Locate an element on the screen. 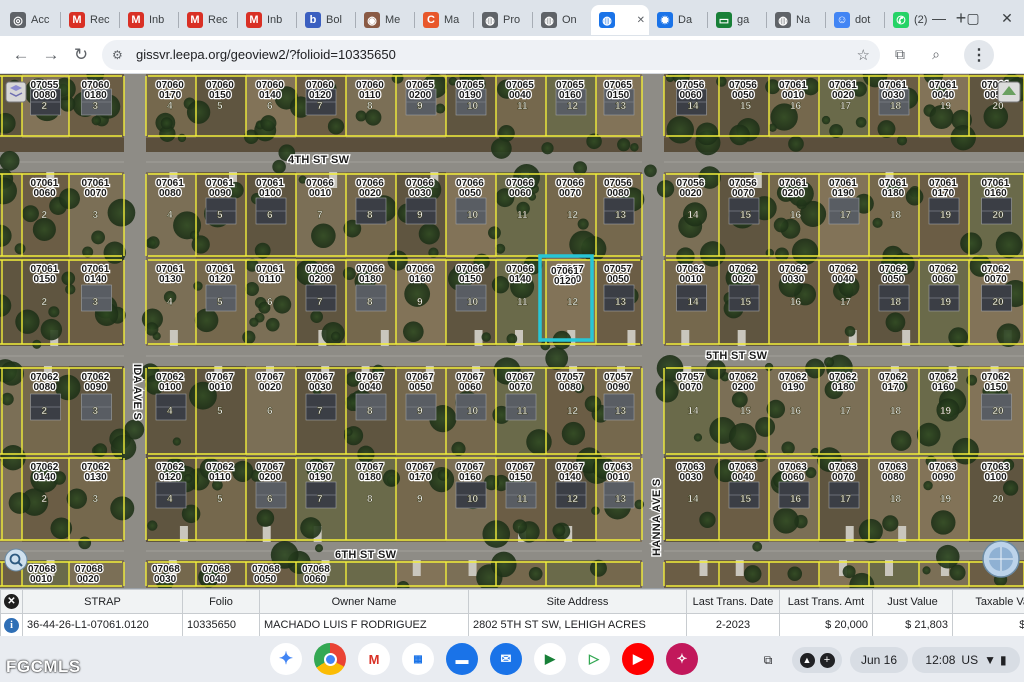 The image size is (1024, 682). info-icon: i is located at coordinates (11, 625).